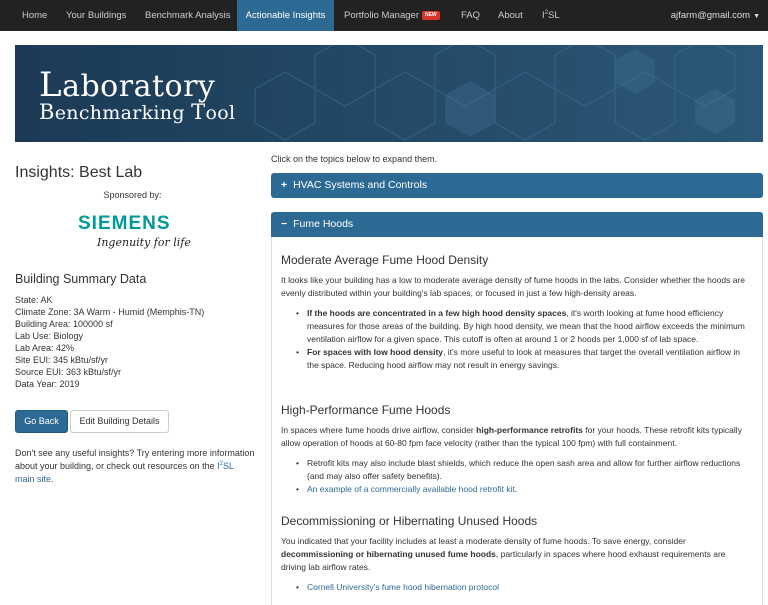 The width and height of the screenshot is (768, 605). Describe the element at coordinates (96, 15) in the screenshot. I see `nav-your-buildings: Your Buildings` at that location.